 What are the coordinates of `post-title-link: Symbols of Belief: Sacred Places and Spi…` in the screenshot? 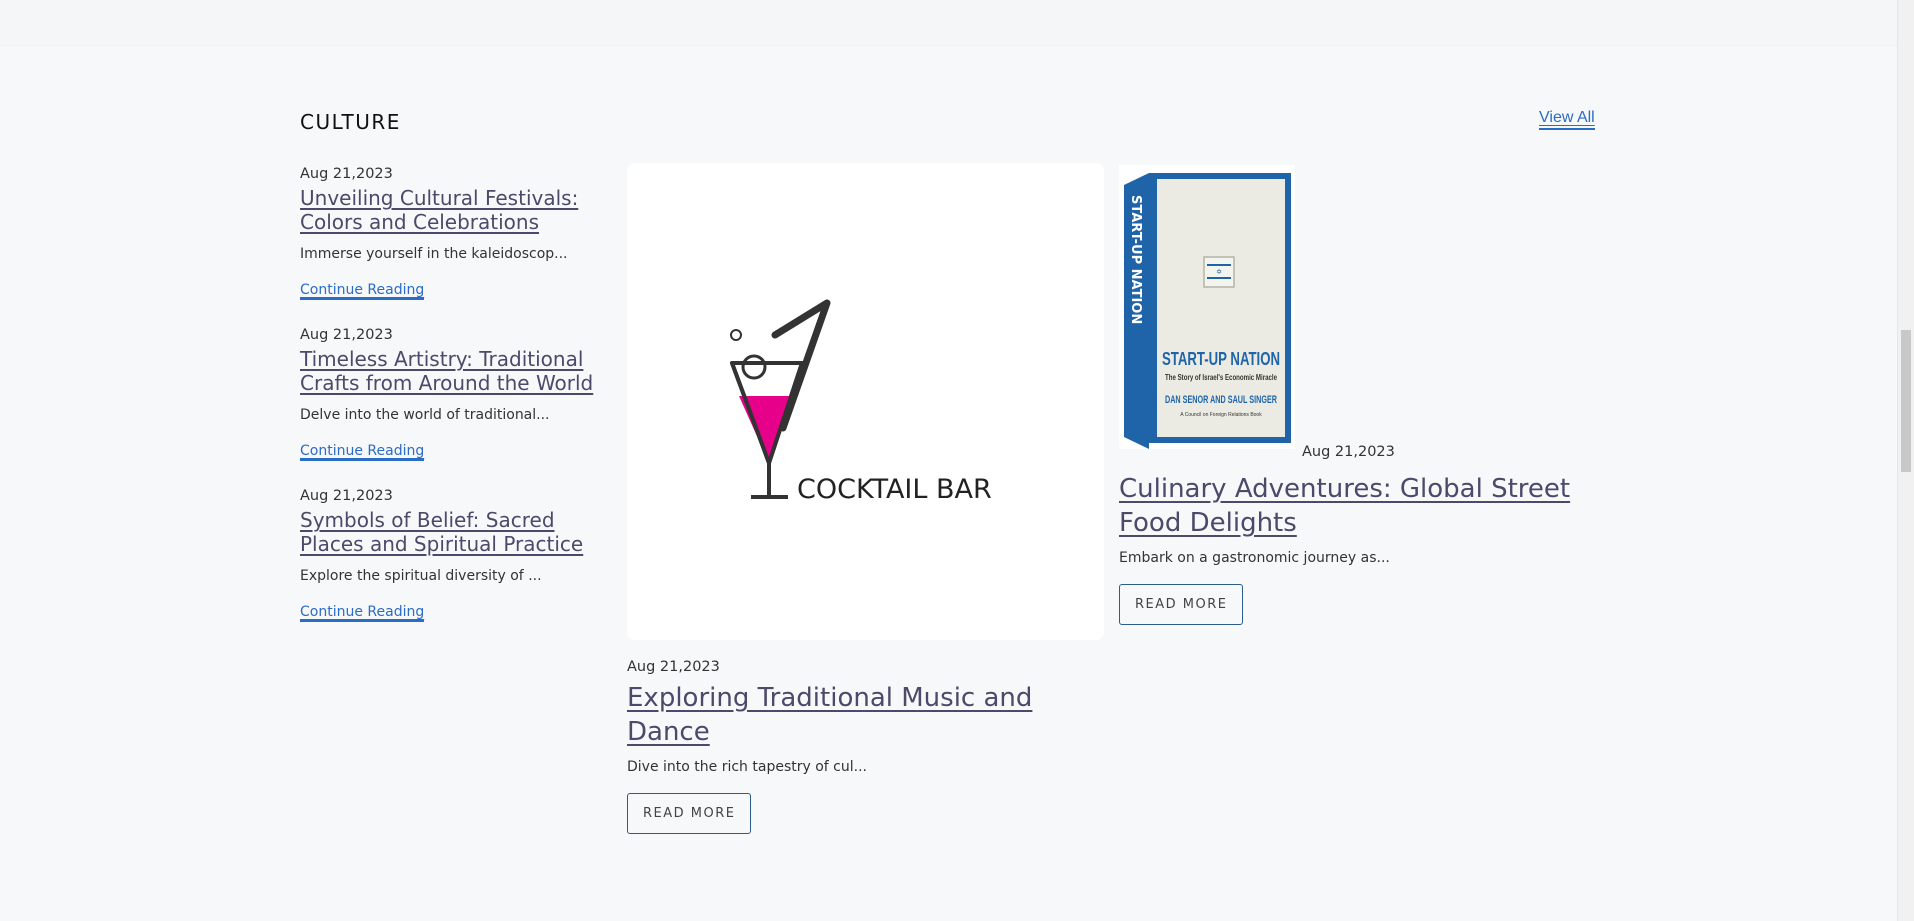 It's located at (450, 532).